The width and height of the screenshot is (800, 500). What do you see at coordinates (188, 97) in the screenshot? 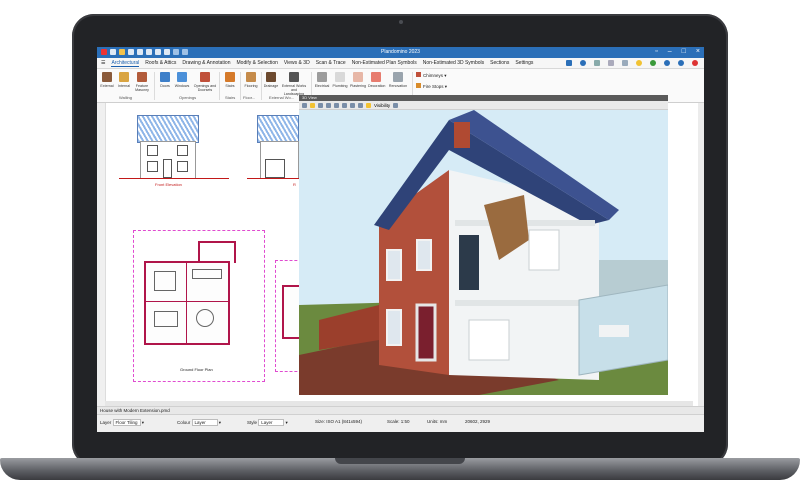
I see `group-label-openings: Openings` at bounding box center [188, 97].